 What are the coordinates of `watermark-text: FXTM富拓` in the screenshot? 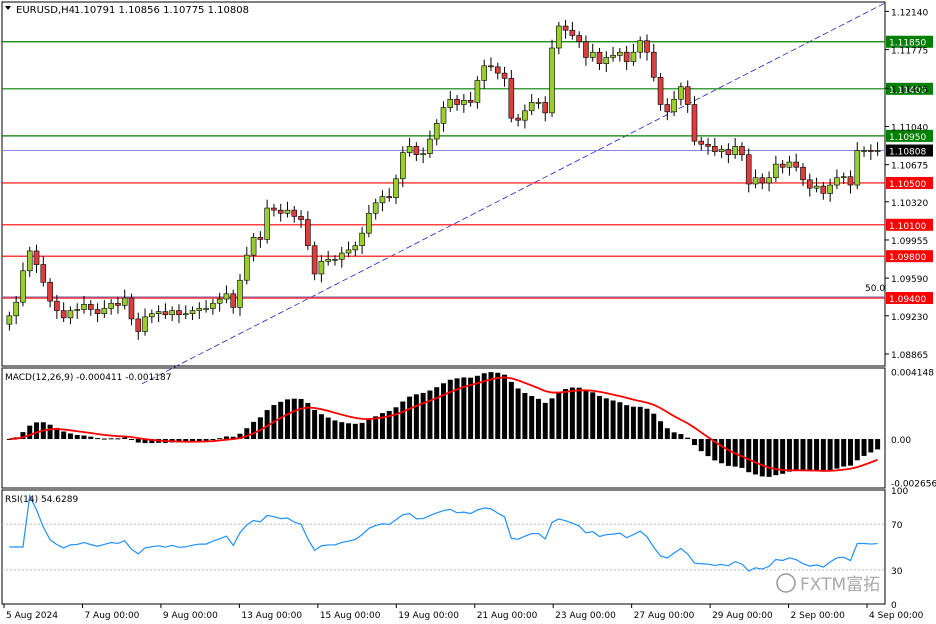 It's located at (840, 585).